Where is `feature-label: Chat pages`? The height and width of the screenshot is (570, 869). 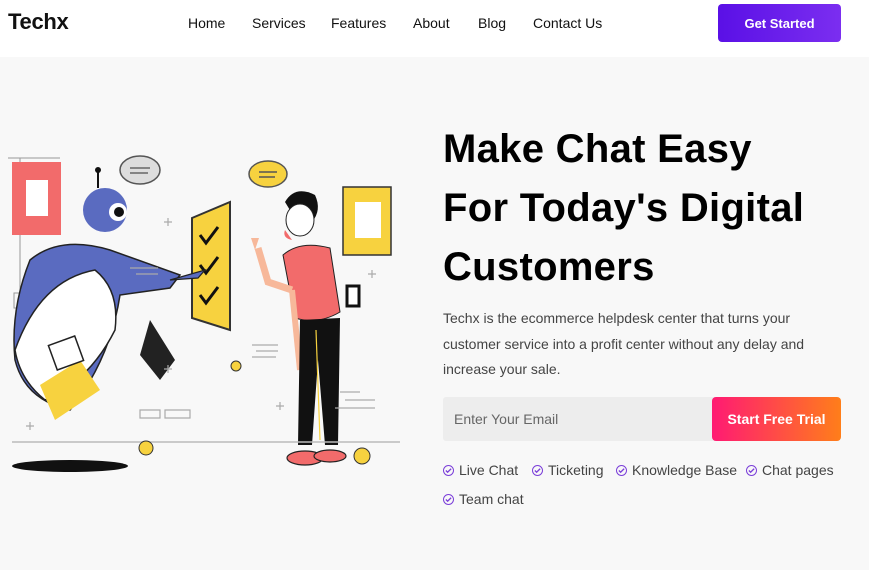
feature-label: Chat pages is located at coordinates (798, 470).